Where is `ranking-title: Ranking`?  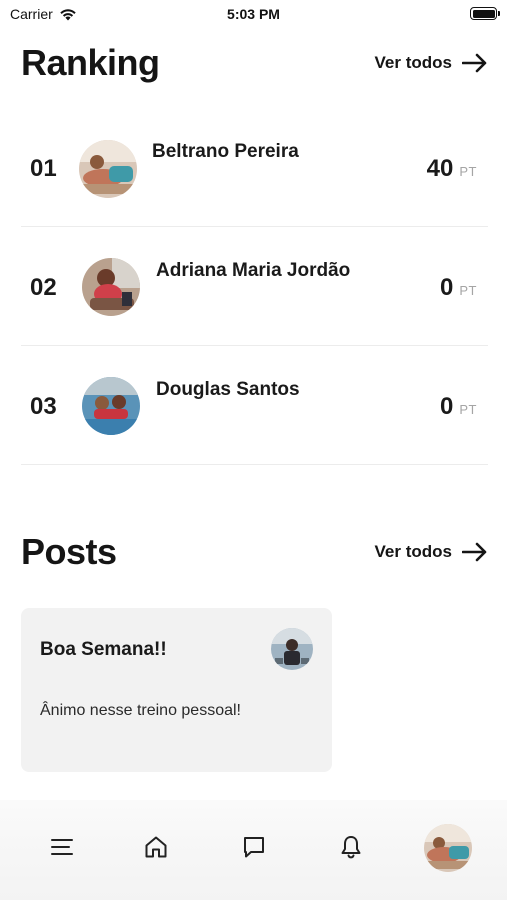 ranking-title: Ranking is located at coordinates (90, 62).